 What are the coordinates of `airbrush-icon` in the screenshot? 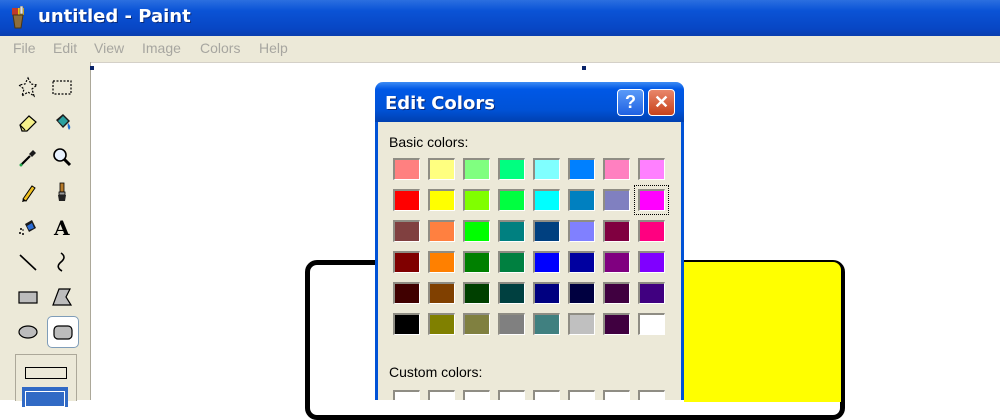 It's located at (28, 227).